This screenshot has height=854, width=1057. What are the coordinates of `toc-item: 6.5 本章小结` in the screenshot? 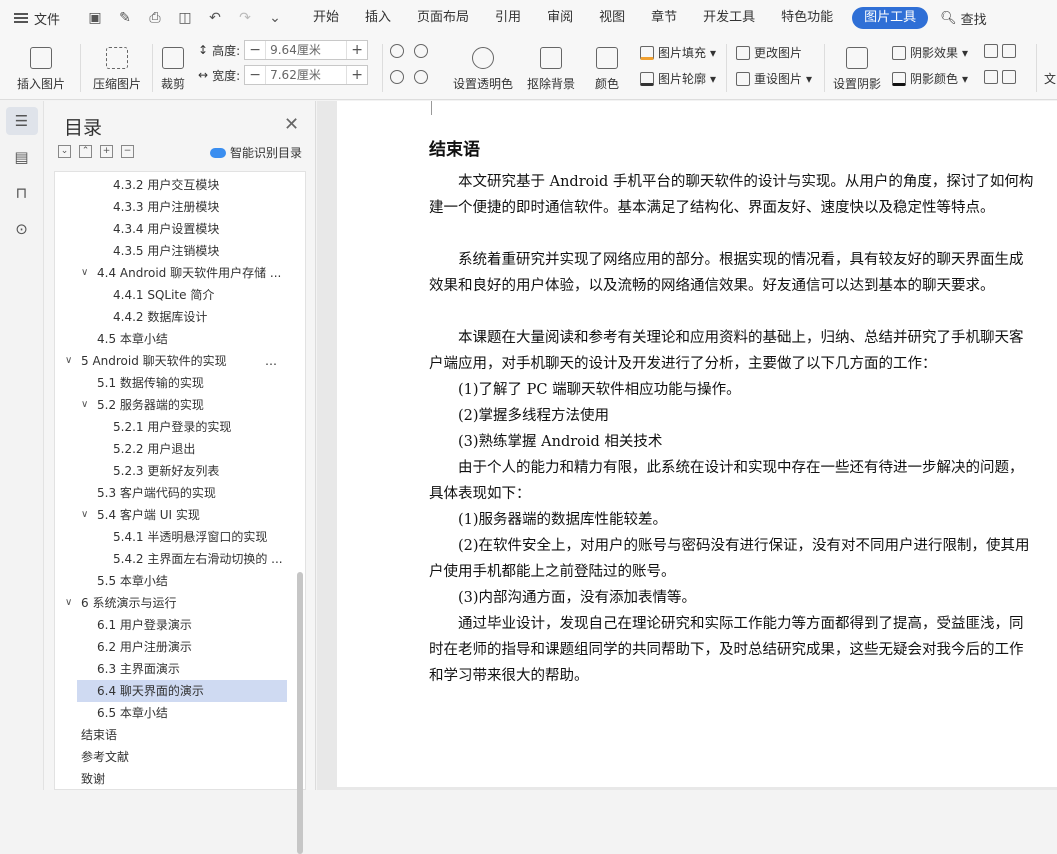 It's located at (132, 713).